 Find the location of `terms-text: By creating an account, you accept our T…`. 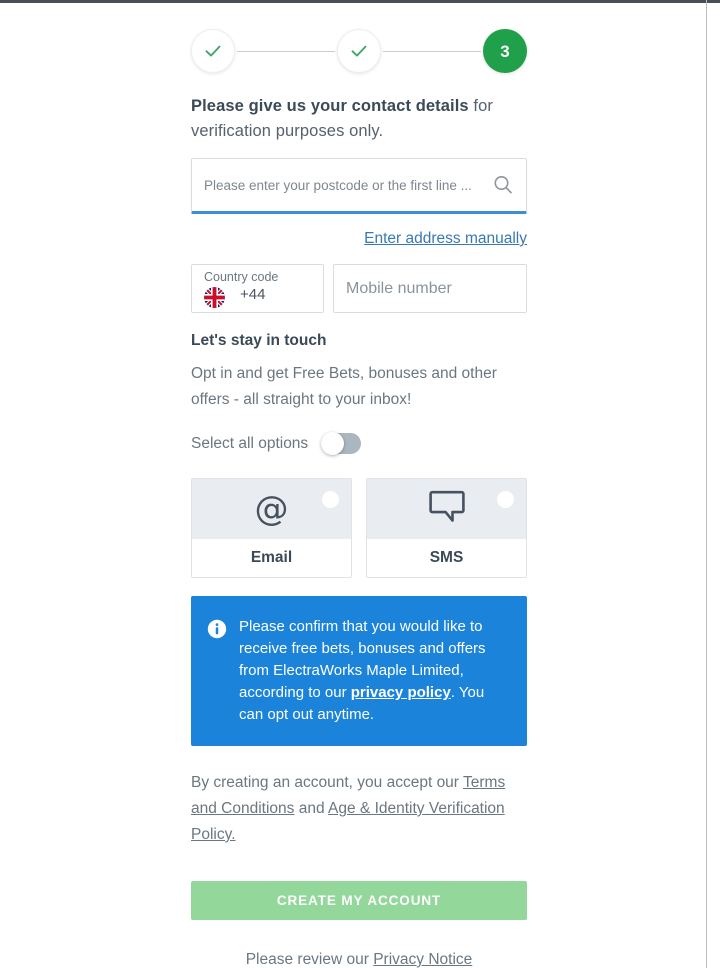

terms-text: By creating an account, you accept our T… is located at coordinates (359, 809).